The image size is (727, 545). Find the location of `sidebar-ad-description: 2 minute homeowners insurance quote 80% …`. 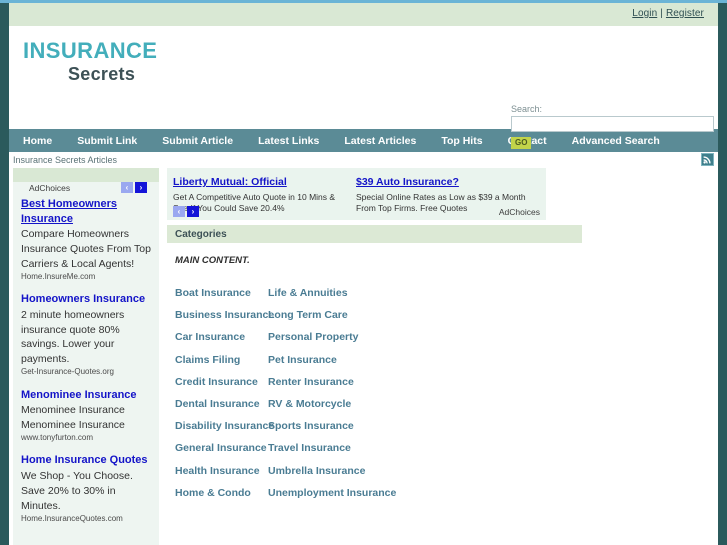

sidebar-ad-description: 2 minute homeowners insurance quote 80% … is located at coordinates (73, 337).